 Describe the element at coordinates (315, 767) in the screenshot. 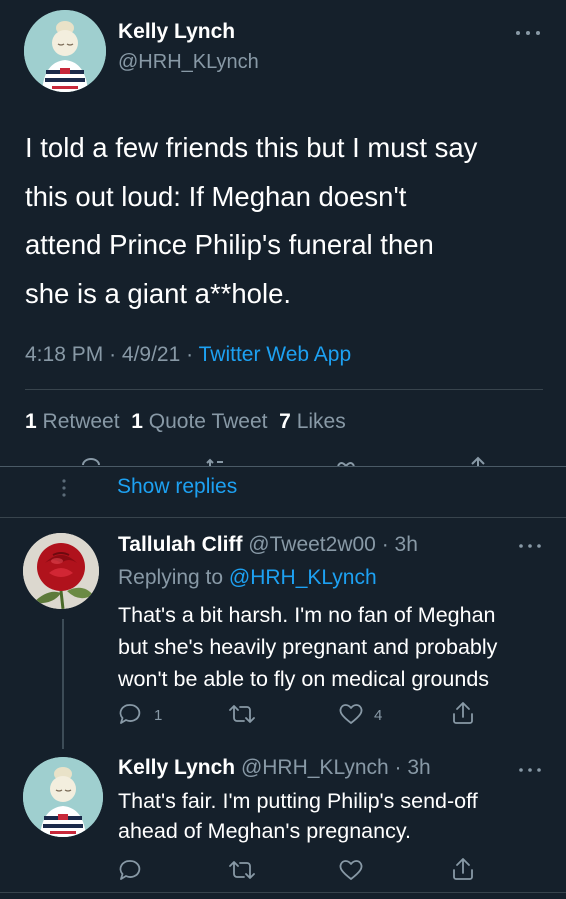

I see `reply-author-handle: @HRH_KLynch` at that location.